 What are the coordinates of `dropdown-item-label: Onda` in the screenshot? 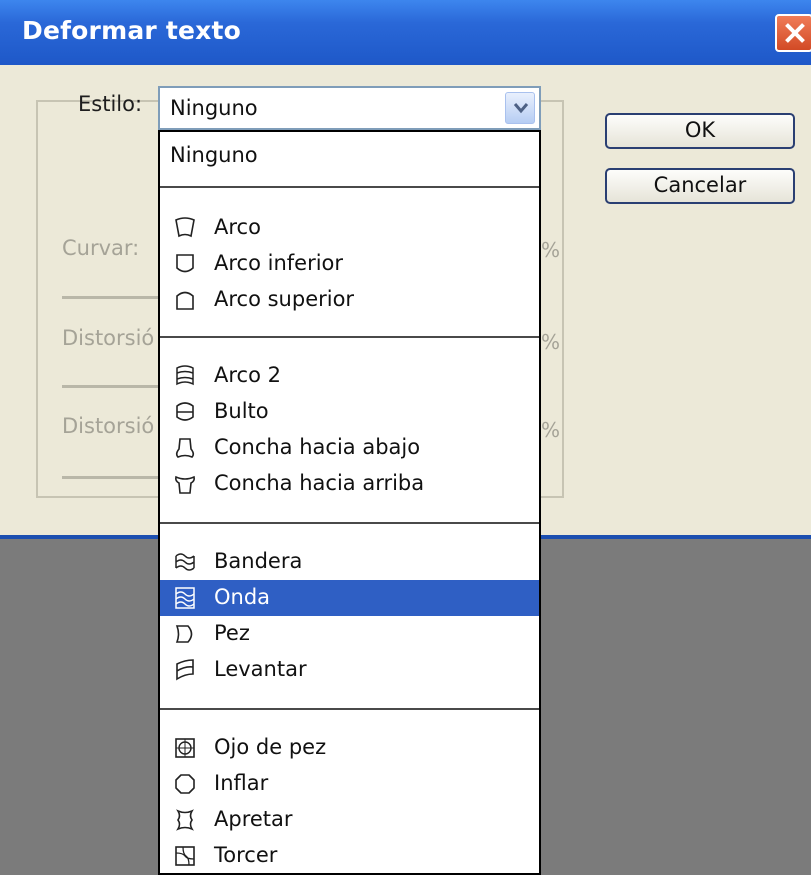 It's located at (242, 597).